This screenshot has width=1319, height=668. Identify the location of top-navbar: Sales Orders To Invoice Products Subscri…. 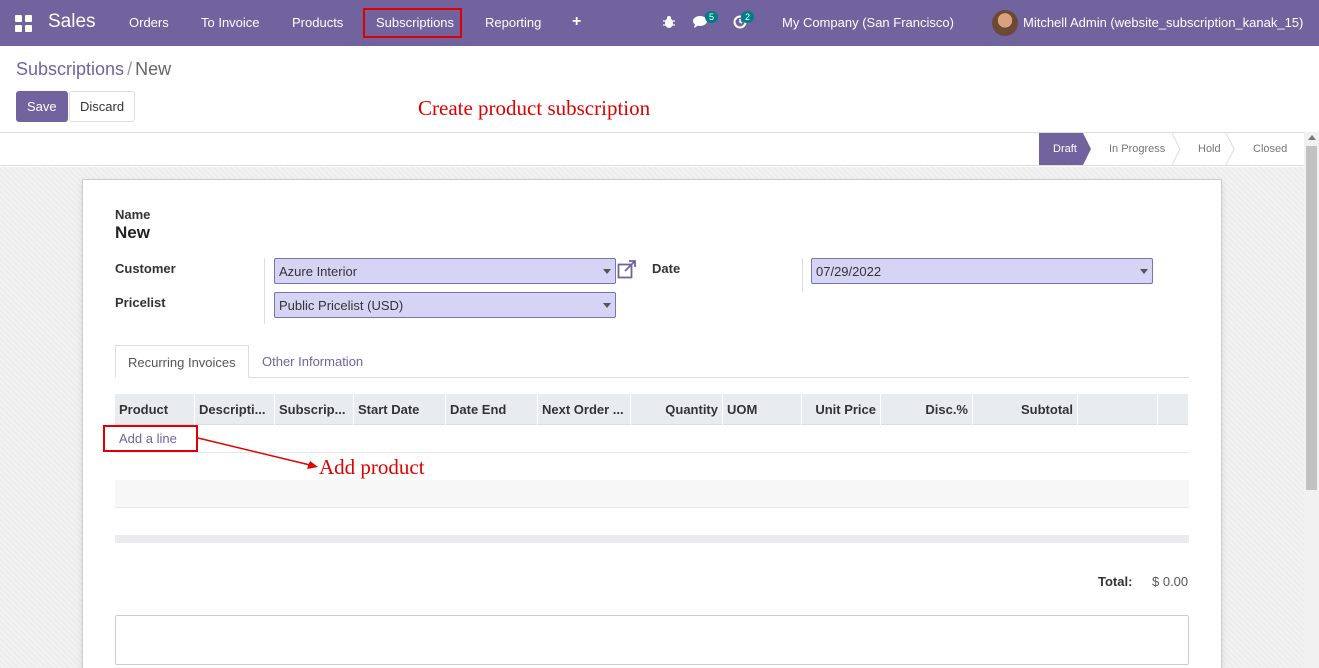
(659, 23).